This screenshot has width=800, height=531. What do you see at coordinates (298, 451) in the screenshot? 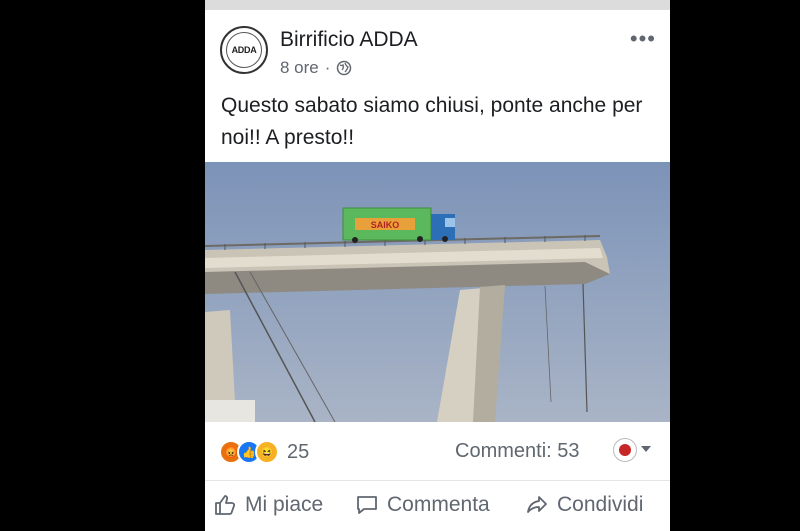
I see `reaction-count: 25` at bounding box center [298, 451].